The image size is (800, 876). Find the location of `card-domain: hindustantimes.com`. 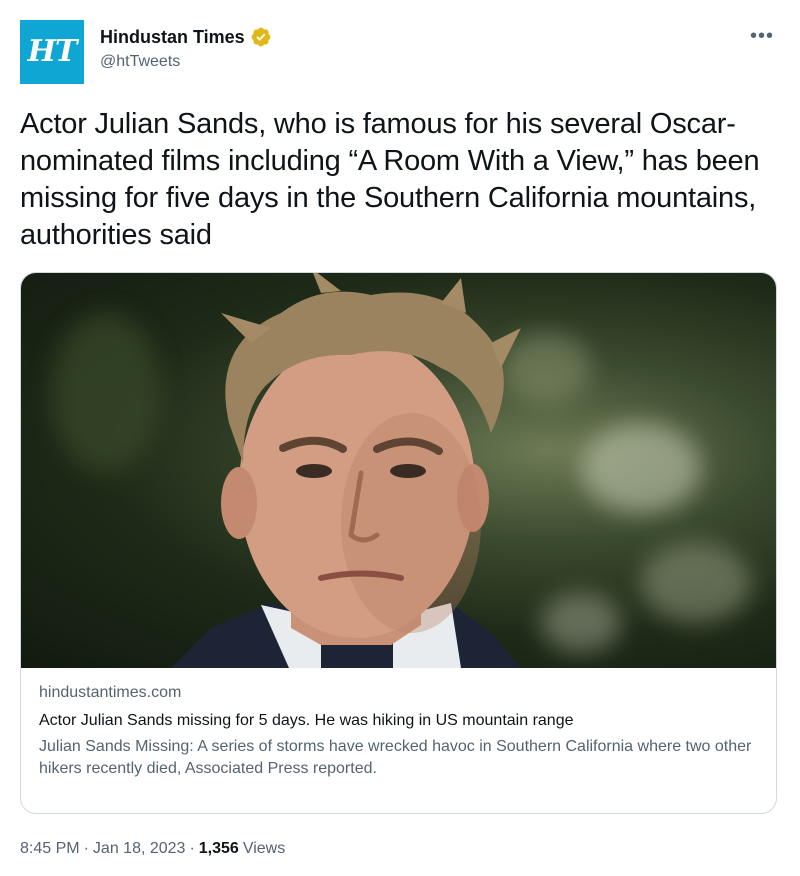

card-domain: hindustantimes.com is located at coordinates (110, 692).